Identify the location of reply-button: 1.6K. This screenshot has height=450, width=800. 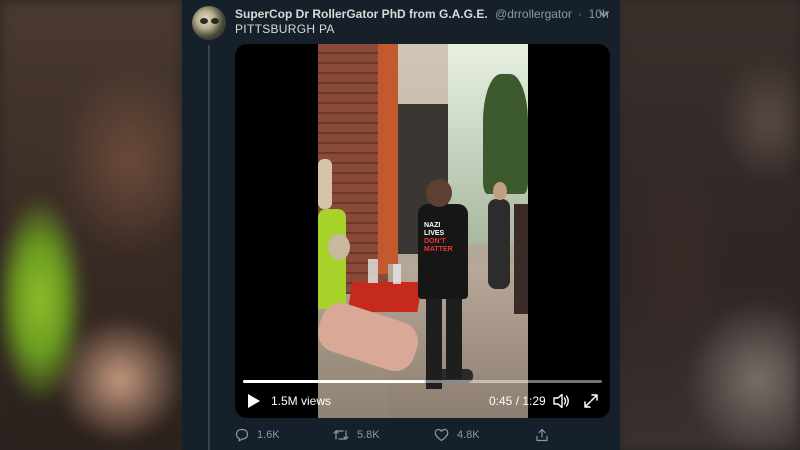
(257, 435).